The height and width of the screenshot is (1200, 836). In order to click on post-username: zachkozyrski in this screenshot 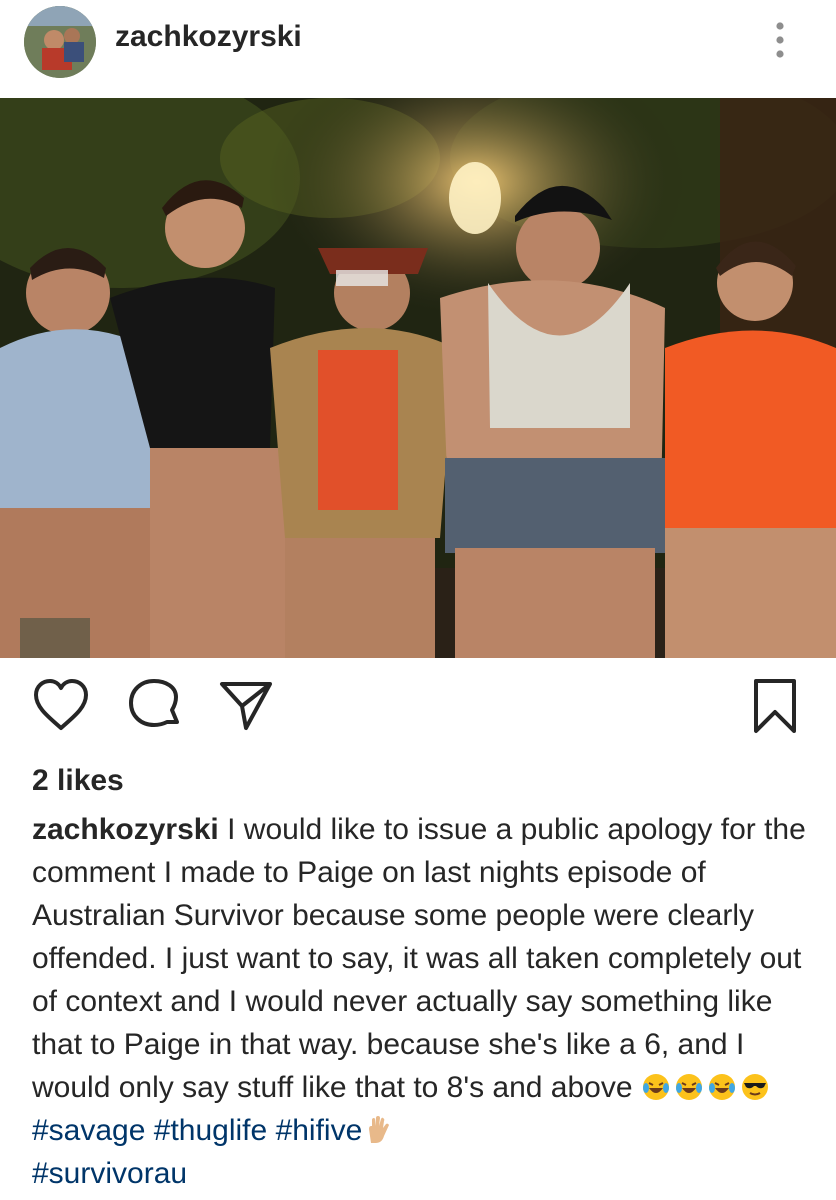, I will do `click(208, 37)`.